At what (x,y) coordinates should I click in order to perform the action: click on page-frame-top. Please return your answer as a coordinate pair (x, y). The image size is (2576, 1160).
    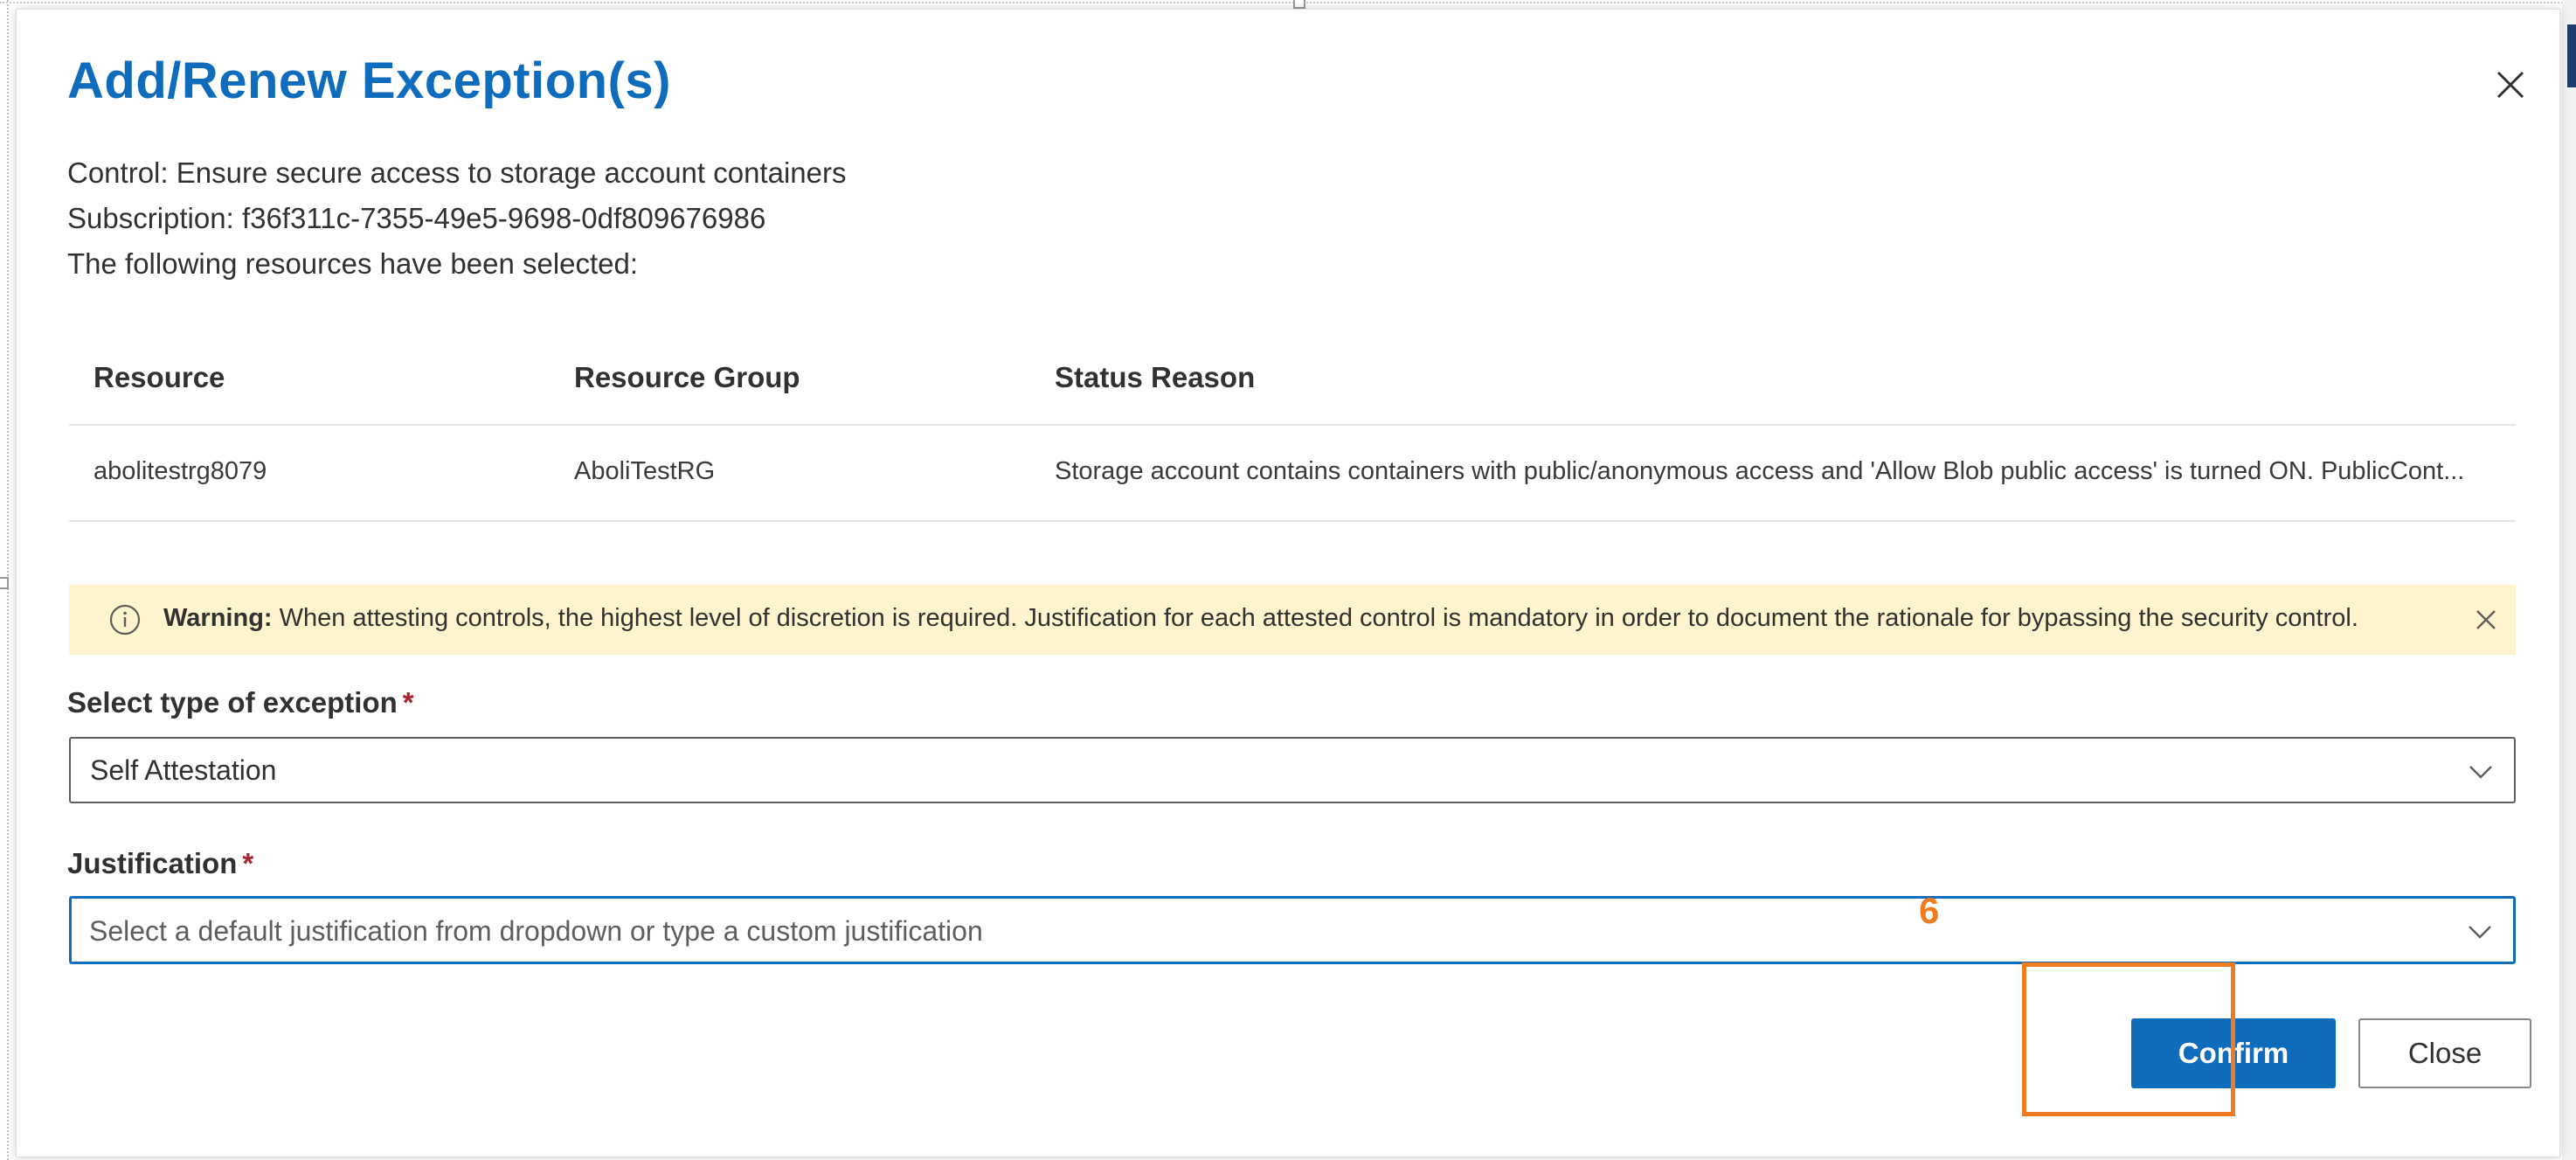
    Looking at the image, I should click on (1288, 2).